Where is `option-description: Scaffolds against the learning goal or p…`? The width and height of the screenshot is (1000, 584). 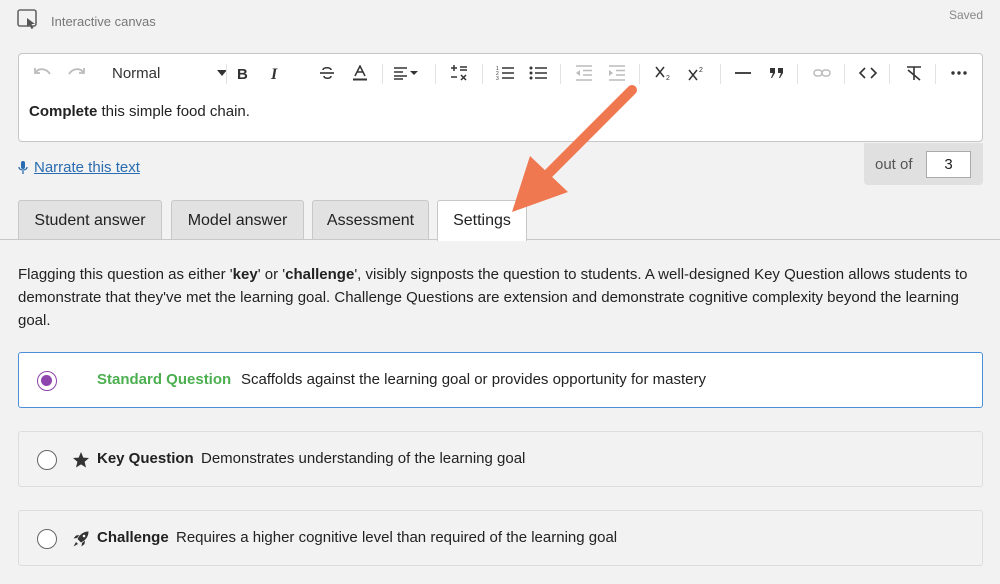 option-description: Scaffolds against the learning goal or p… is located at coordinates (473, 379).